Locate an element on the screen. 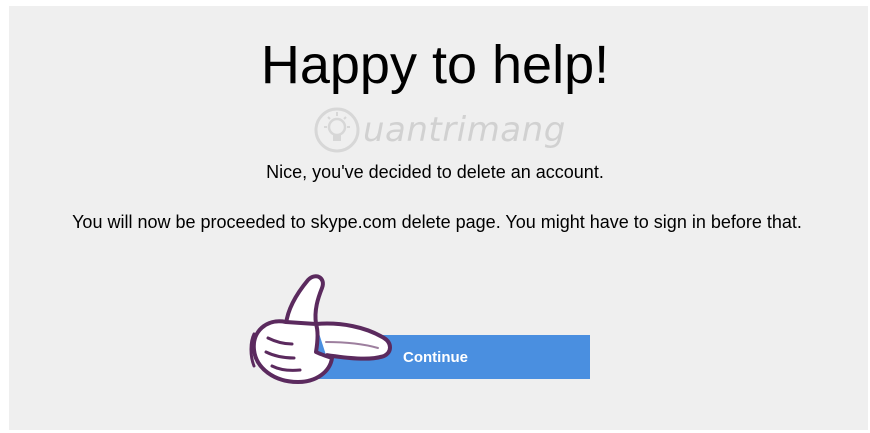 Image resolution: width=870 pixels, height=433 pixels. lightbulb-icon is located at coordinates (337, 130).